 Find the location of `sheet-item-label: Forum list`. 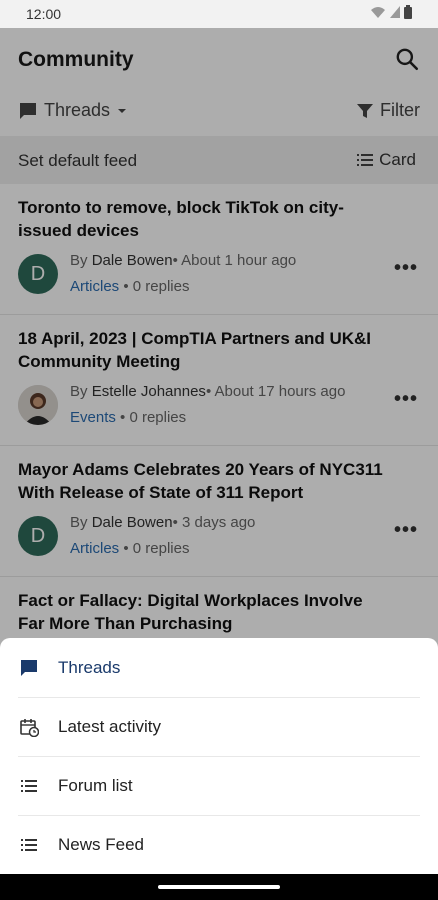

sheet-item-label: Forum list is located at coordinates (95, 785).